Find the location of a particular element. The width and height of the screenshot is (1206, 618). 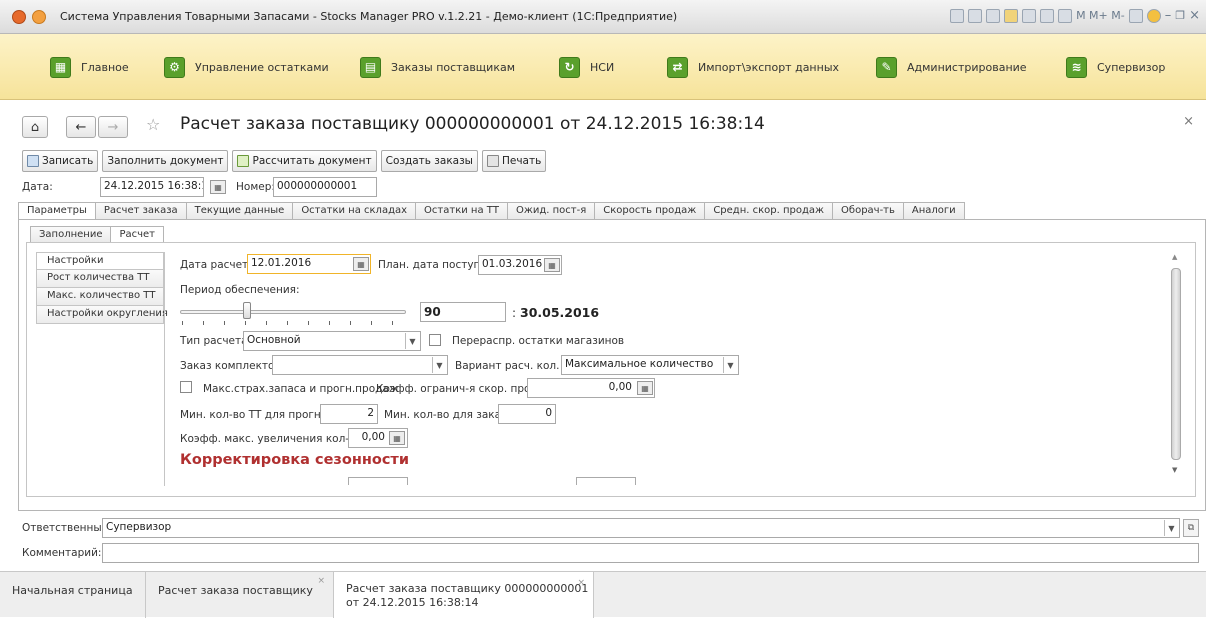

number-field: 000000000001 is located at coordinates (325, 187).